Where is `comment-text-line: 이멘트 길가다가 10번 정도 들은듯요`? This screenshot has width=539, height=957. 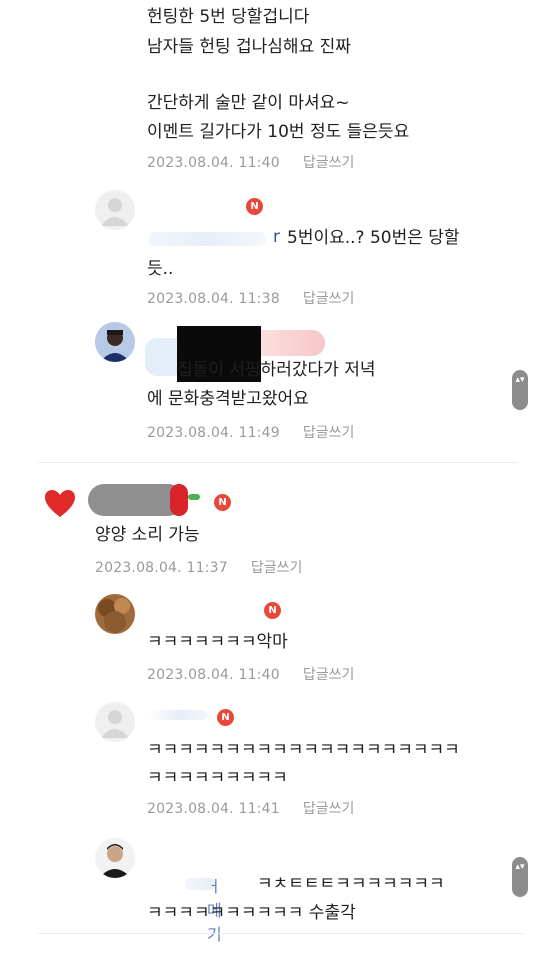 comment-text-line: 이멘트 길가다가 10번 정도 들은듯요 is located at coordinates (278, 132).